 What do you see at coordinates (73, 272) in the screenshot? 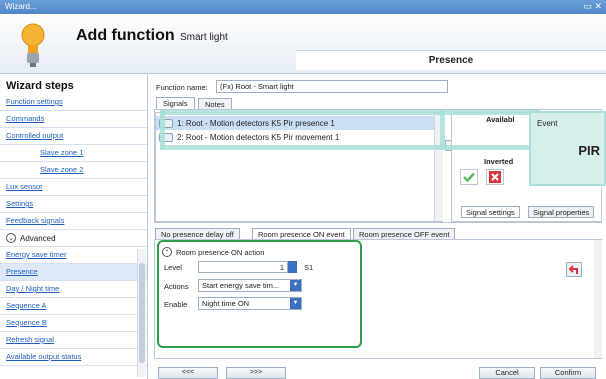
I see `sidebar-item-presence: Presence` at bounding box center [73, 272].